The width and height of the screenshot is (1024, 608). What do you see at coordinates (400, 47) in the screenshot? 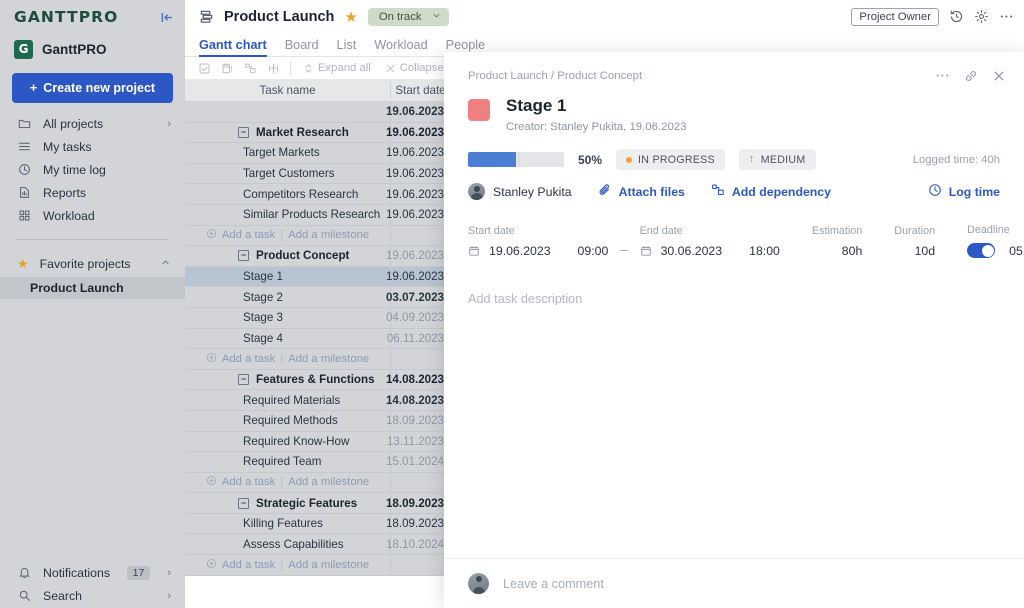
I see `tab-workload: Workload` at bounding box center [400, 47].